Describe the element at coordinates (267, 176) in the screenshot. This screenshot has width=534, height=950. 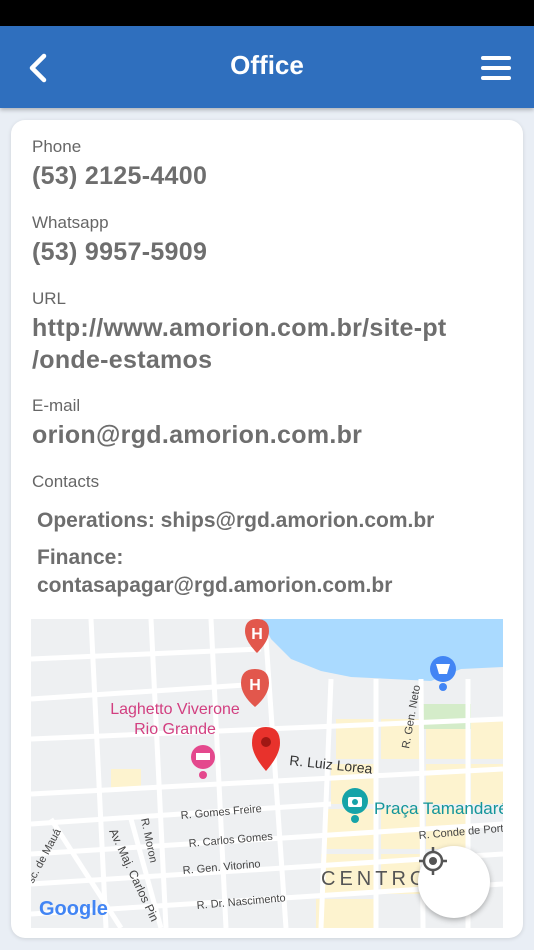
I see `phone-value: (53) 2125-4400` at that location.